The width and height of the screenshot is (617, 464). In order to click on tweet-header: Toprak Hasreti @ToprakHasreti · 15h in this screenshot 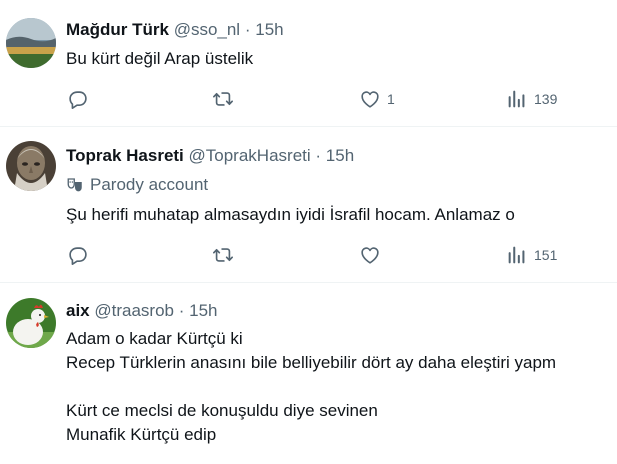, I will do `click(210, 156)`.